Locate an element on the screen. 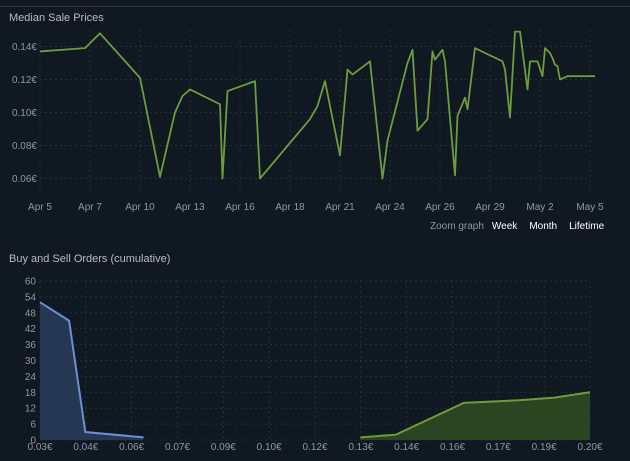  x-tick-label: 0.12€ is located at coordinates (314, 447).